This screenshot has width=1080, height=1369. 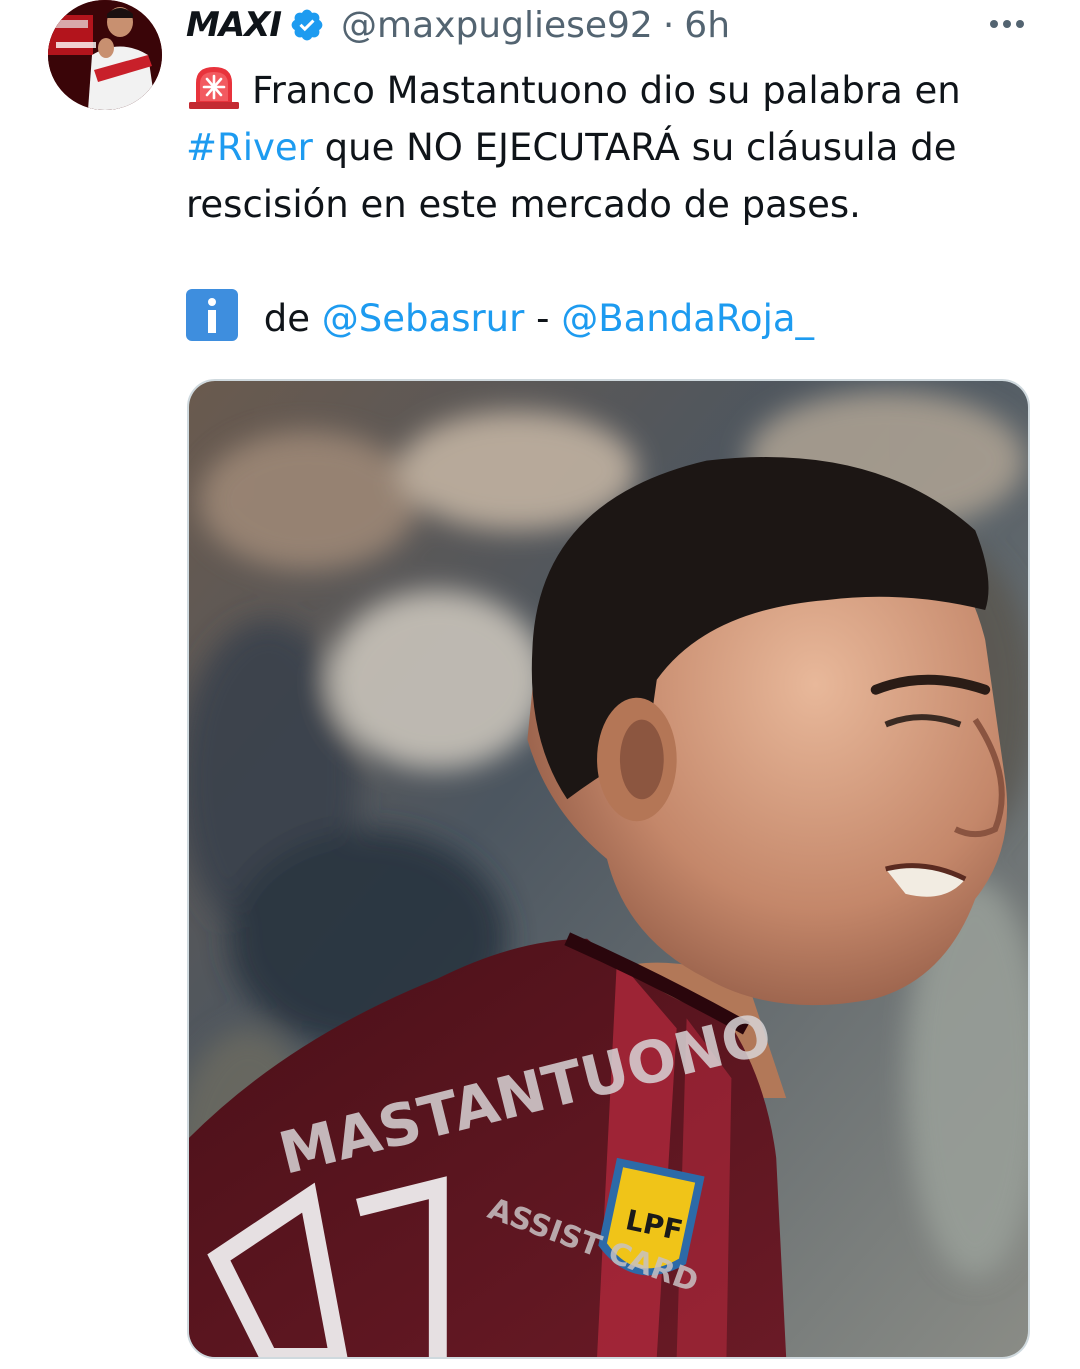 I want to click on avatar-image, so click(x=105, y=55).